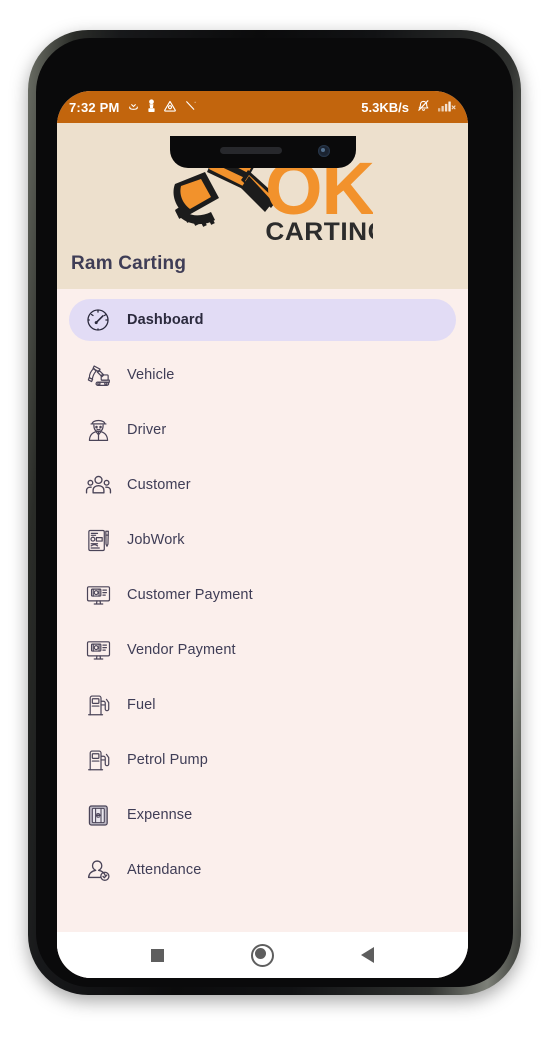 The image size is (549, 1050). Describe the element at coordinates (98, 485) in the screenshot. I see `people-group-icon` at that location.